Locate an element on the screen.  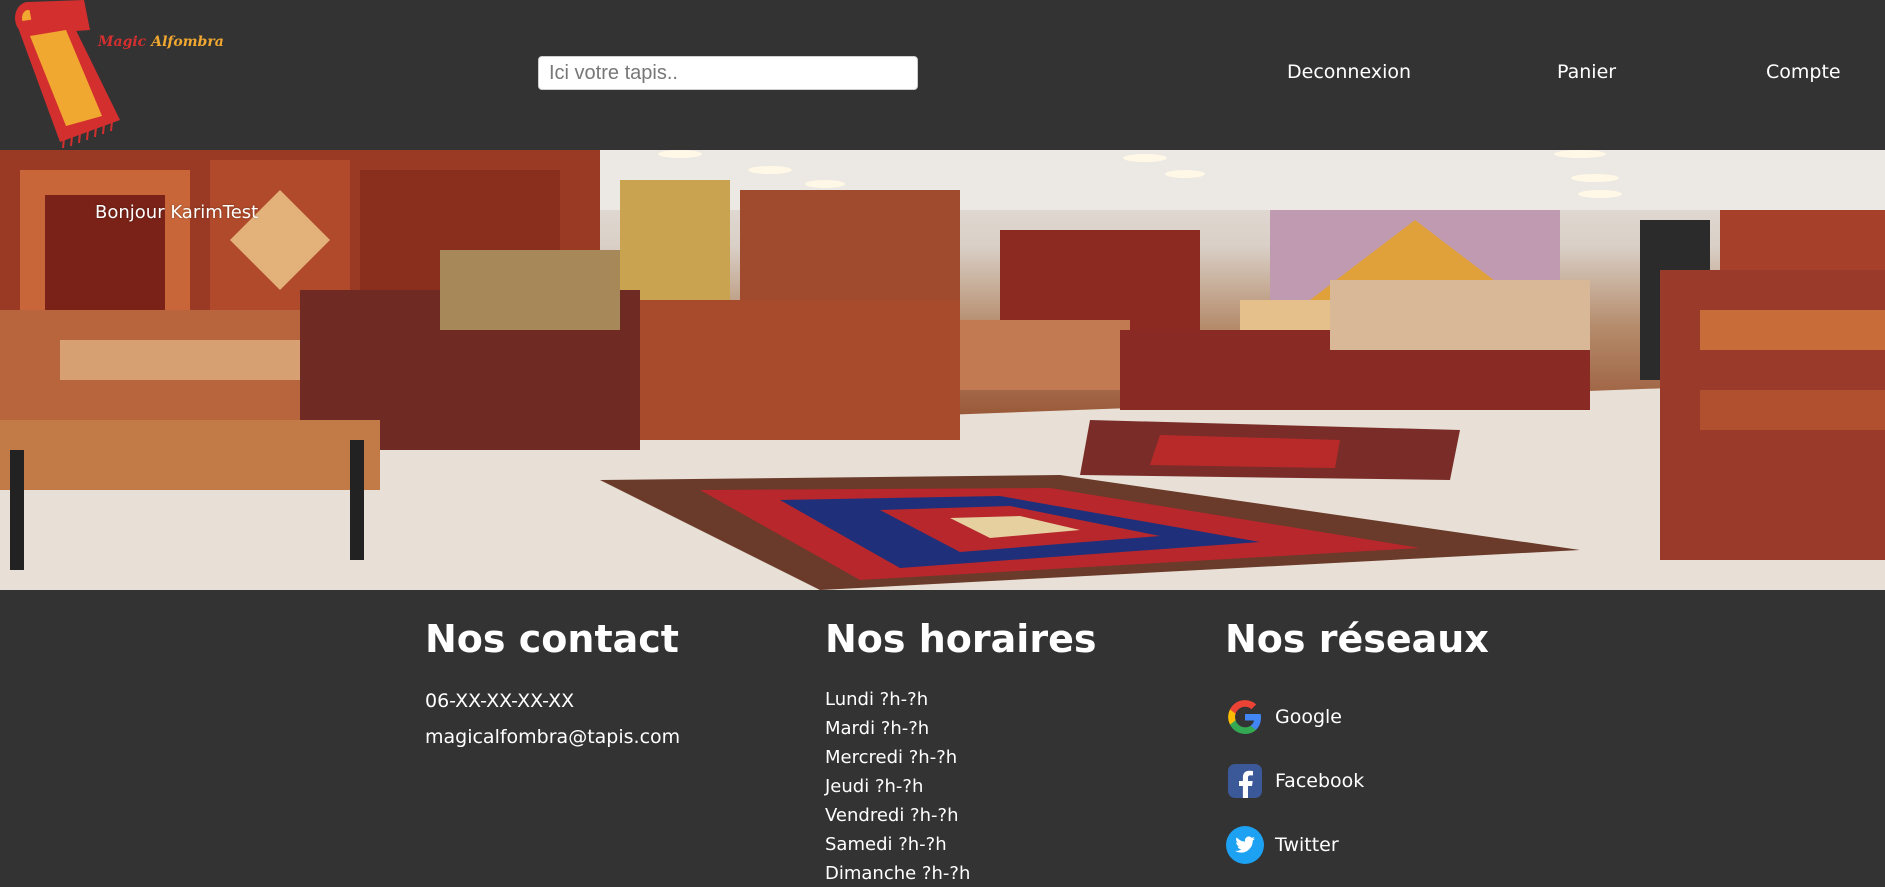
twitter-link: Twitter is located at coordinates (1282, 845).